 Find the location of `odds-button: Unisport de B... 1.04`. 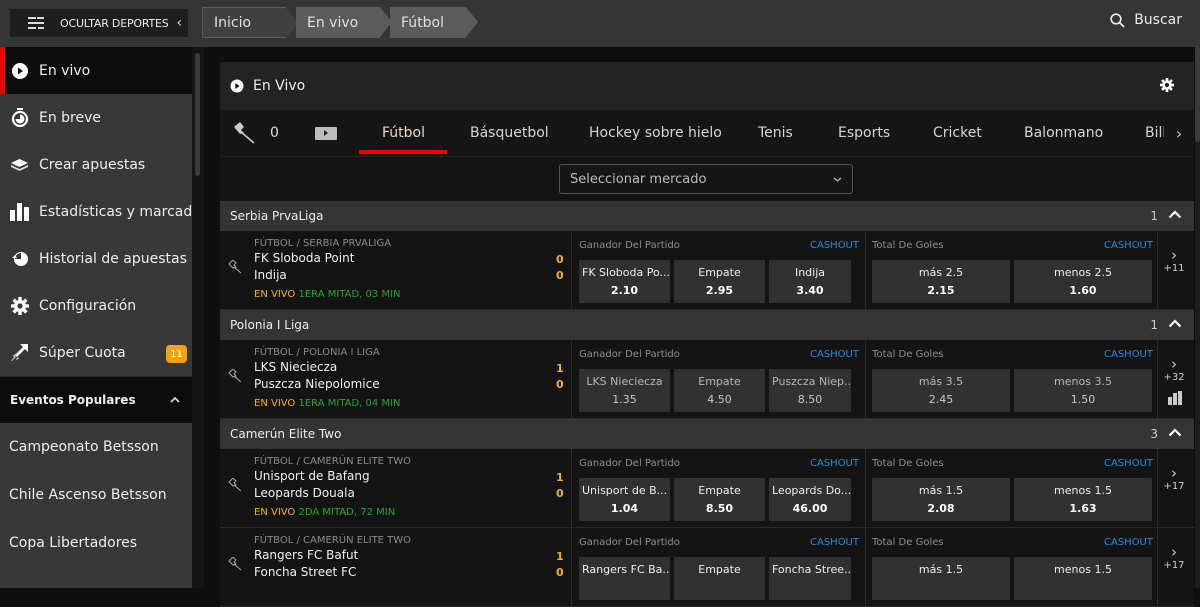

odds-button: Unisport de B... 1.04 is located at coordinates (624, 499).